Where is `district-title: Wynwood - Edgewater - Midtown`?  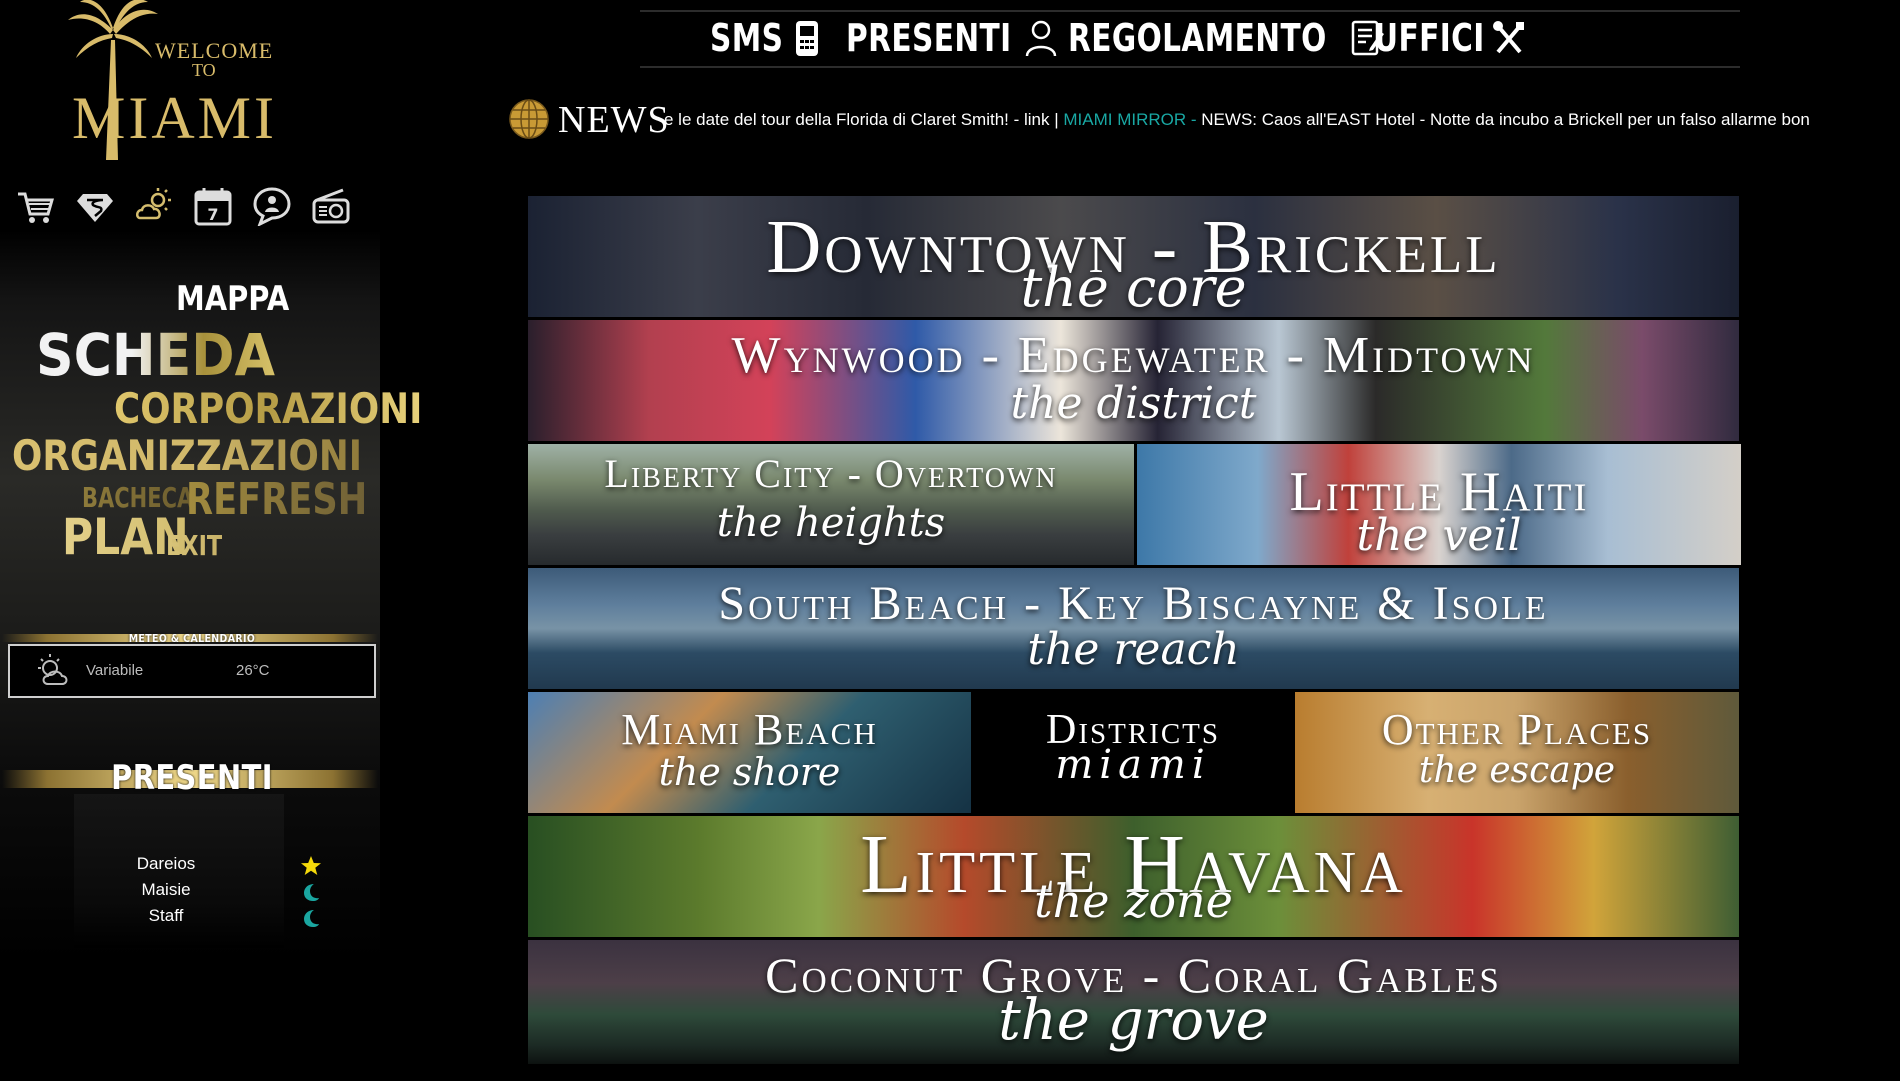
district-title: Wynwood - Edgewater - Midtown is located at coordinates (1133, 355).